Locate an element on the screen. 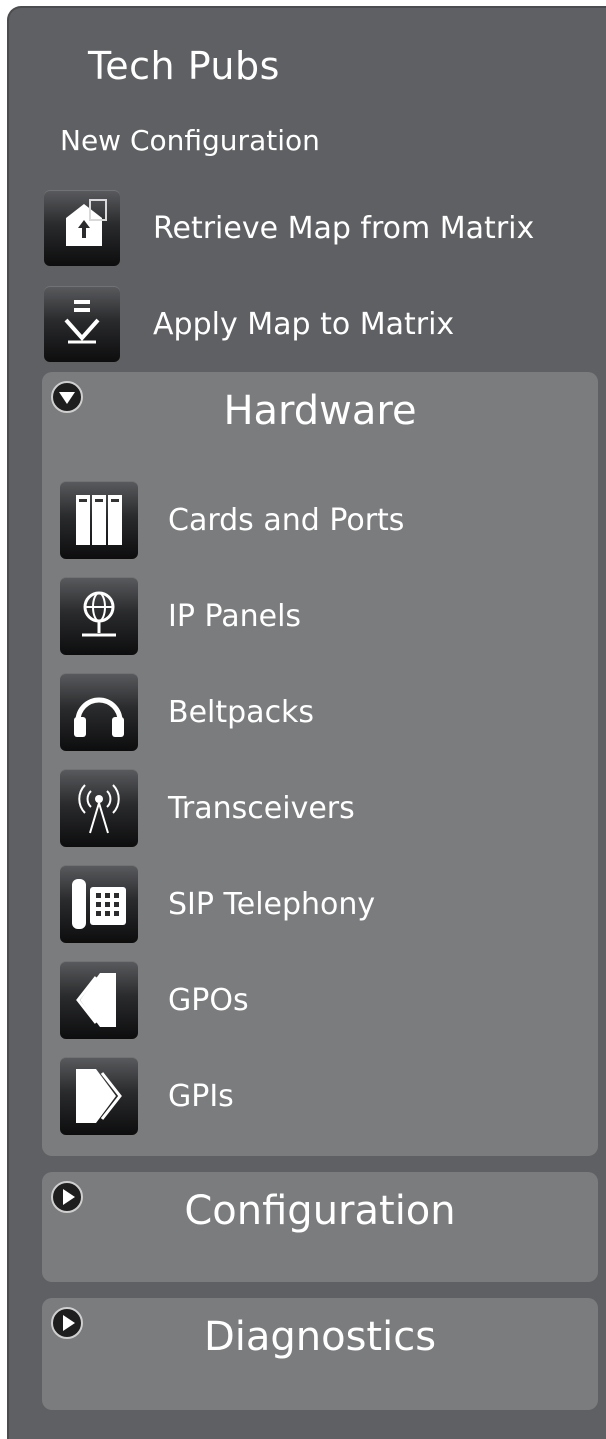  configuration-group: Configuration is located at coordinates (320, 1227).